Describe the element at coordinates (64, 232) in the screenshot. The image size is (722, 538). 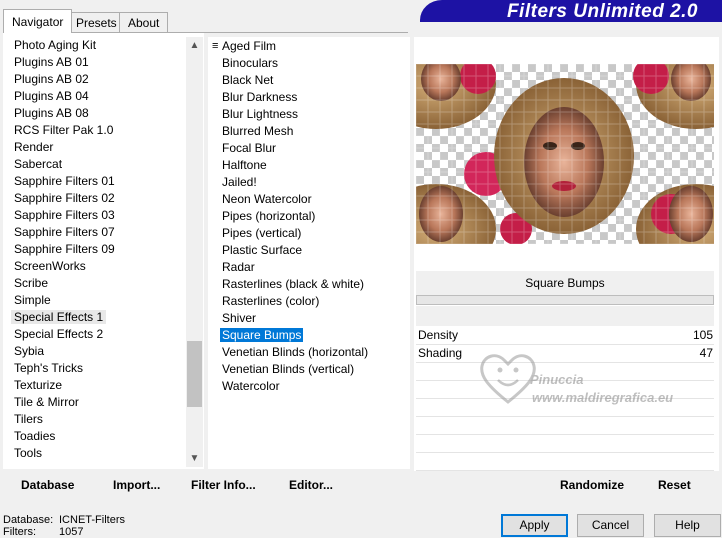
I see `category-item: Sapphire Filters 07` at that location.